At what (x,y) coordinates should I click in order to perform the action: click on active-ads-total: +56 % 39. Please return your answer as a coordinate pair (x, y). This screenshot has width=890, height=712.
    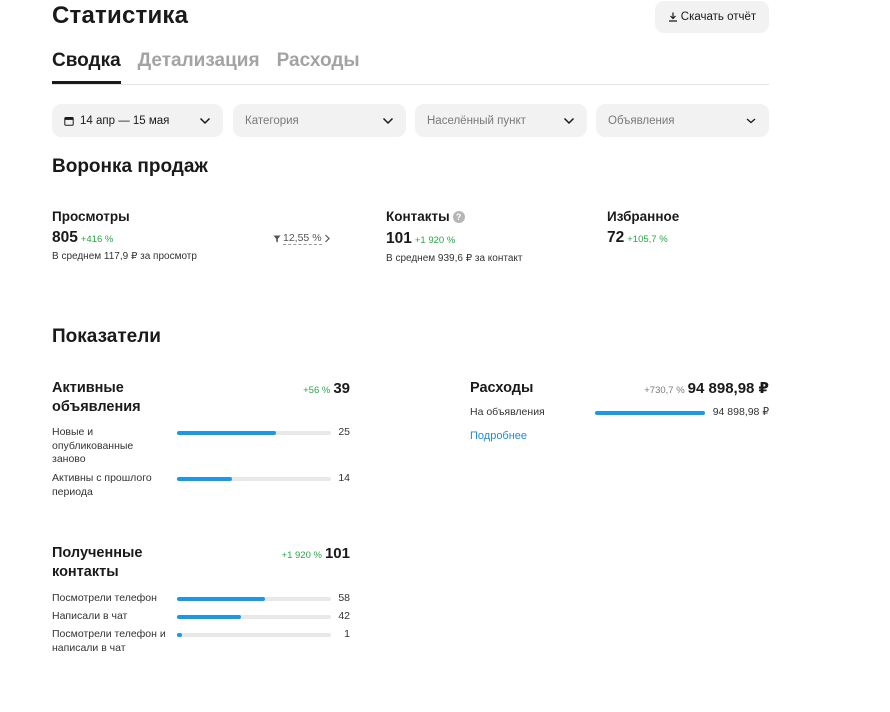
    Looking at the image, I should click on (290, 388).